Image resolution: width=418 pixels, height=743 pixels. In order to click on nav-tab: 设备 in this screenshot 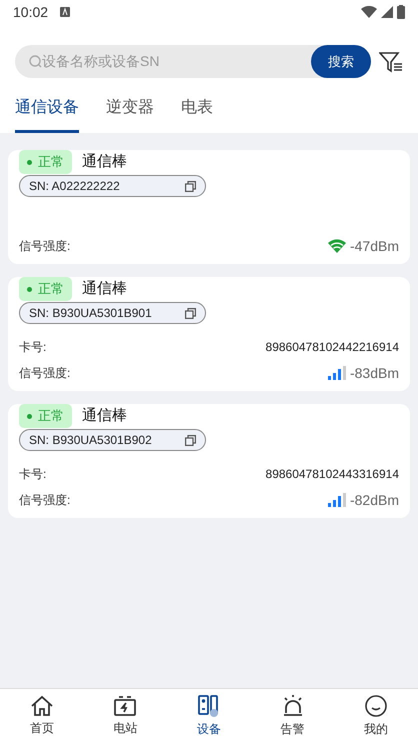, I will do `click(209, 716)`.